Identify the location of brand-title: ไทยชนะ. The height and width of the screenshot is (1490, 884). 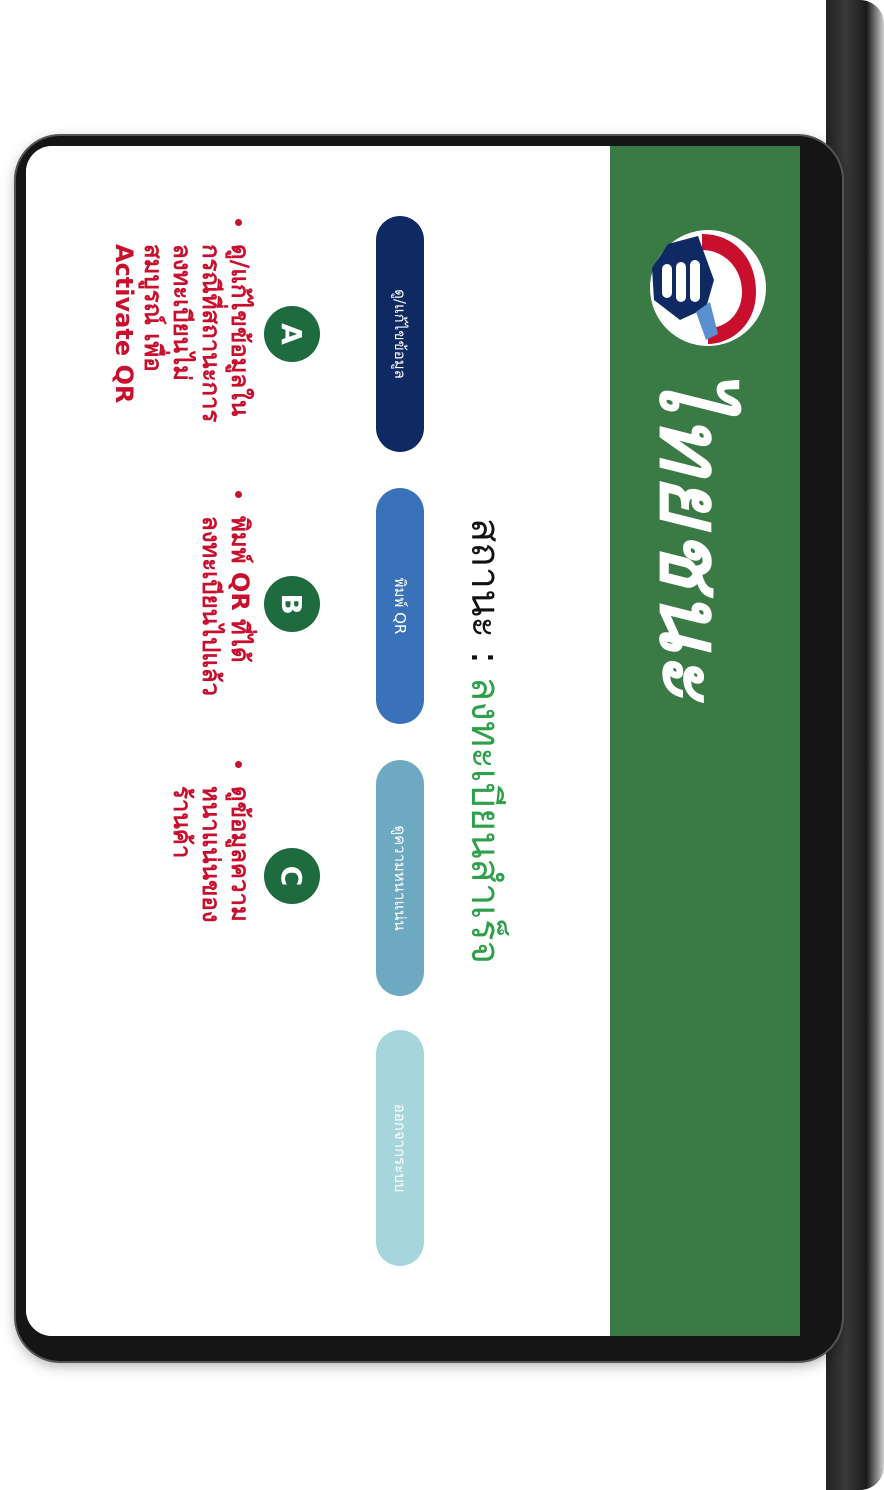
(691, 534).